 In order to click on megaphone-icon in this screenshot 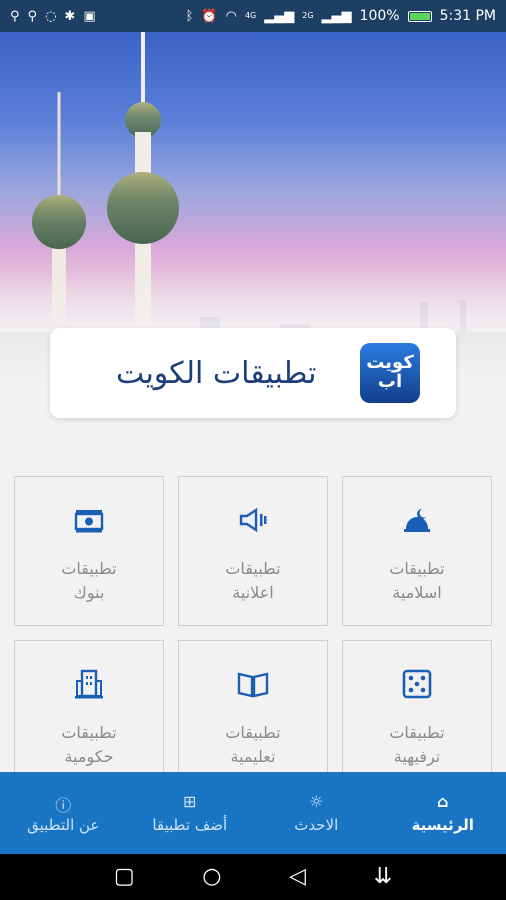, I will do `click(253, 520)`.